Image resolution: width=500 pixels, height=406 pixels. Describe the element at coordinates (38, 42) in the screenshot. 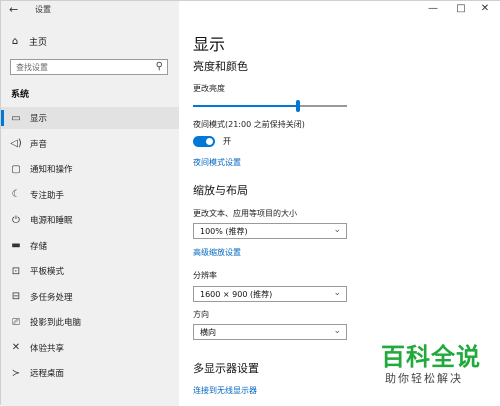

I see `home-label: 主页` at that location.